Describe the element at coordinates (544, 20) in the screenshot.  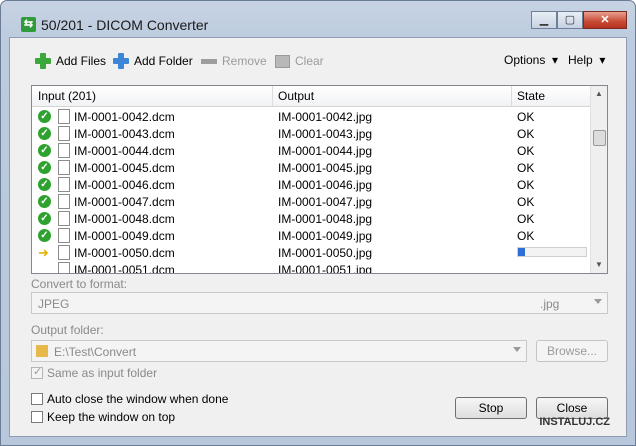
I see `minimize-button: ▁` at that location.